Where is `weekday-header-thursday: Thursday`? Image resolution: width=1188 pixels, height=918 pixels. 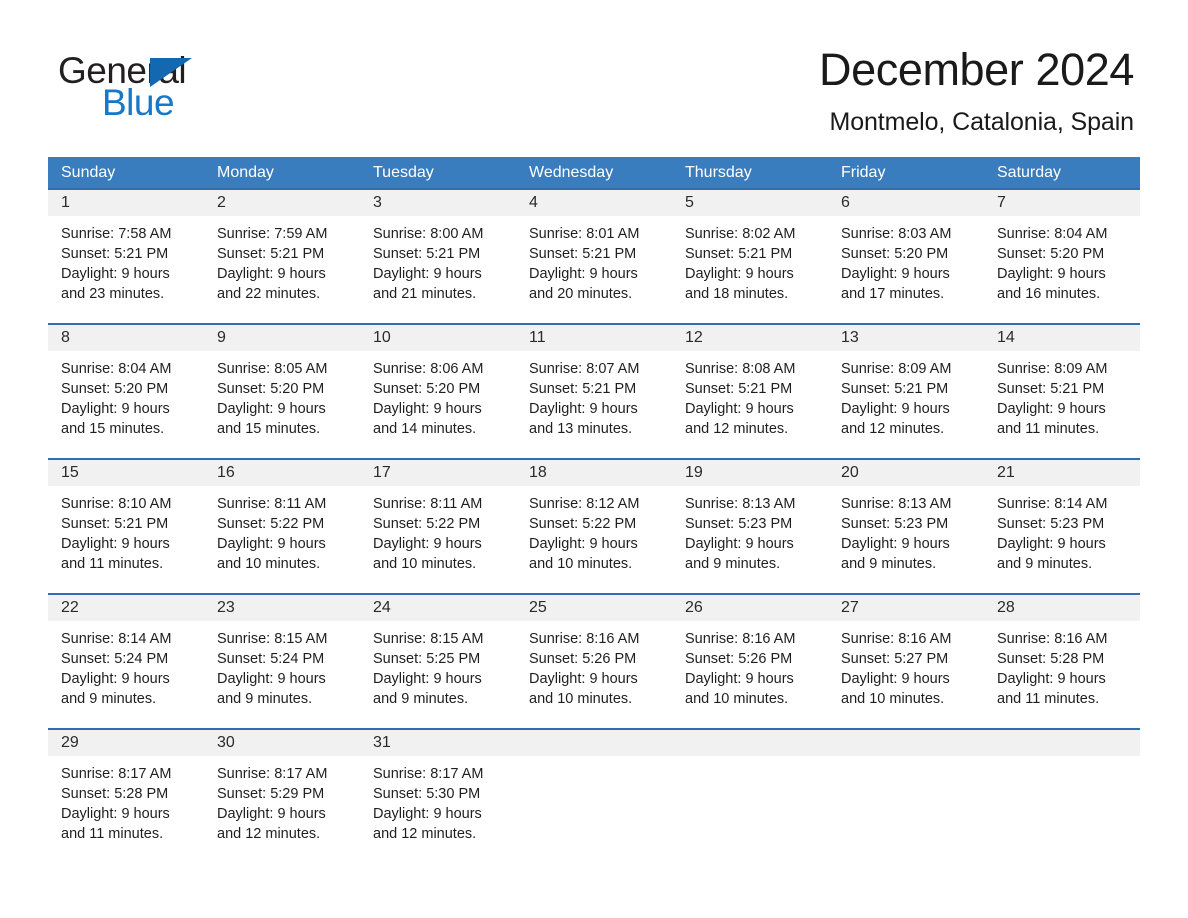
weekday-header-thursday: Thursday is located at coordinates (718, 173).